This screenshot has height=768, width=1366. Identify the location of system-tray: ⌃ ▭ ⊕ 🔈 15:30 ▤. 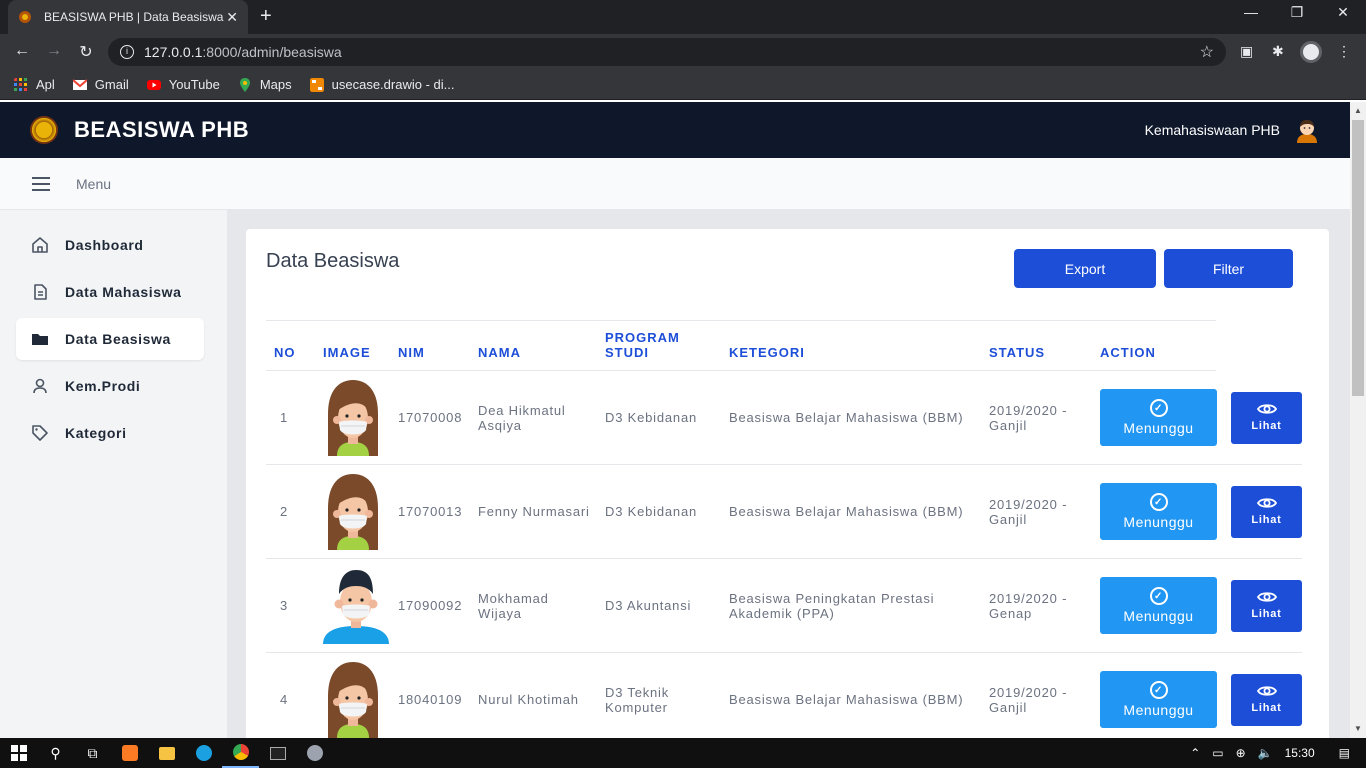
(1275, 753).